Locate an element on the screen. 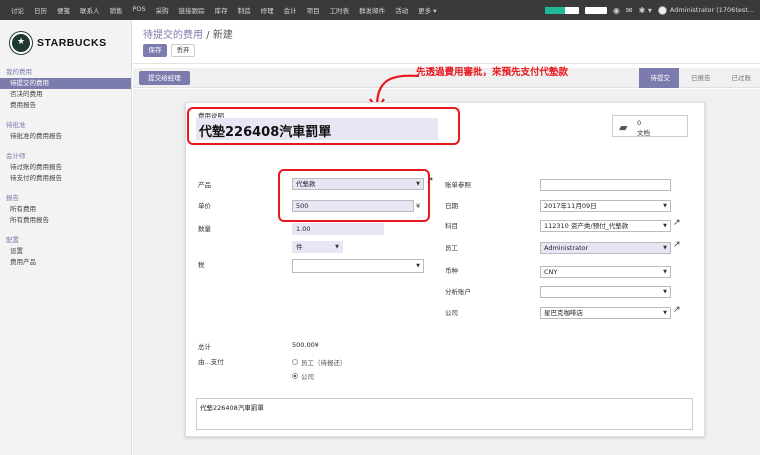 The height and width of the screenshot is (455, 760). progress-bar is located at coordinates (561, 10).